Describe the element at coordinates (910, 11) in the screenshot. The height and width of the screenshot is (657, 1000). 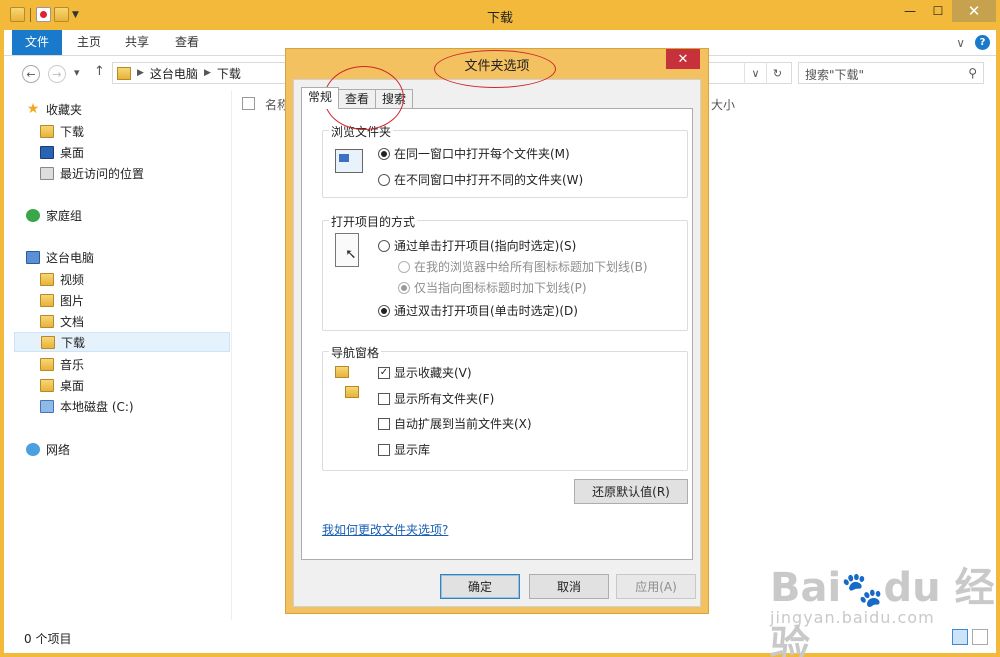
I see `minimize-button: —` at that location.